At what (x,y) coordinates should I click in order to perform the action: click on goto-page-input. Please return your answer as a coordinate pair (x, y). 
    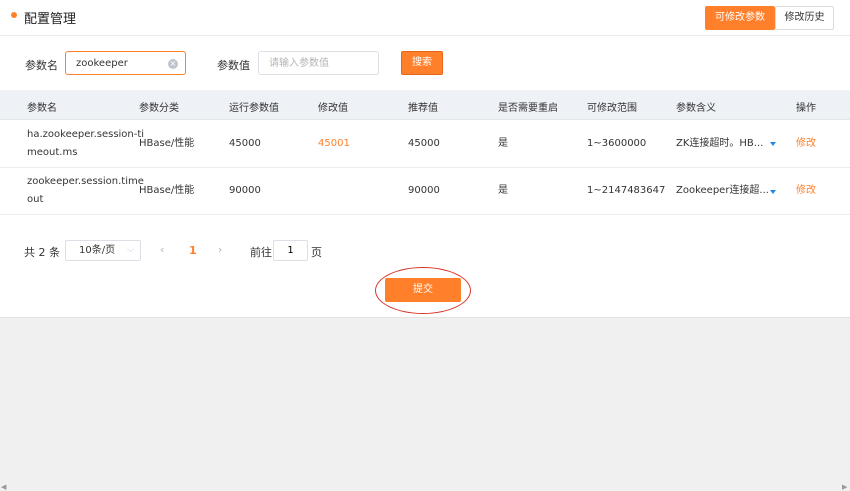
    Looking at the image, I should click on (290, 250).